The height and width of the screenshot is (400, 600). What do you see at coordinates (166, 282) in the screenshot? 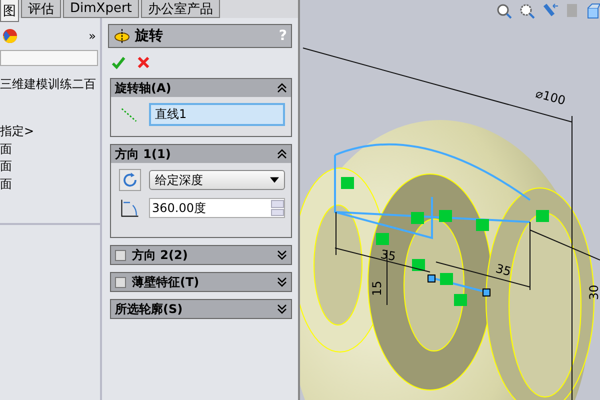
I see `section-title: 薄壁特征(T)` at bounding box center [166, 282].